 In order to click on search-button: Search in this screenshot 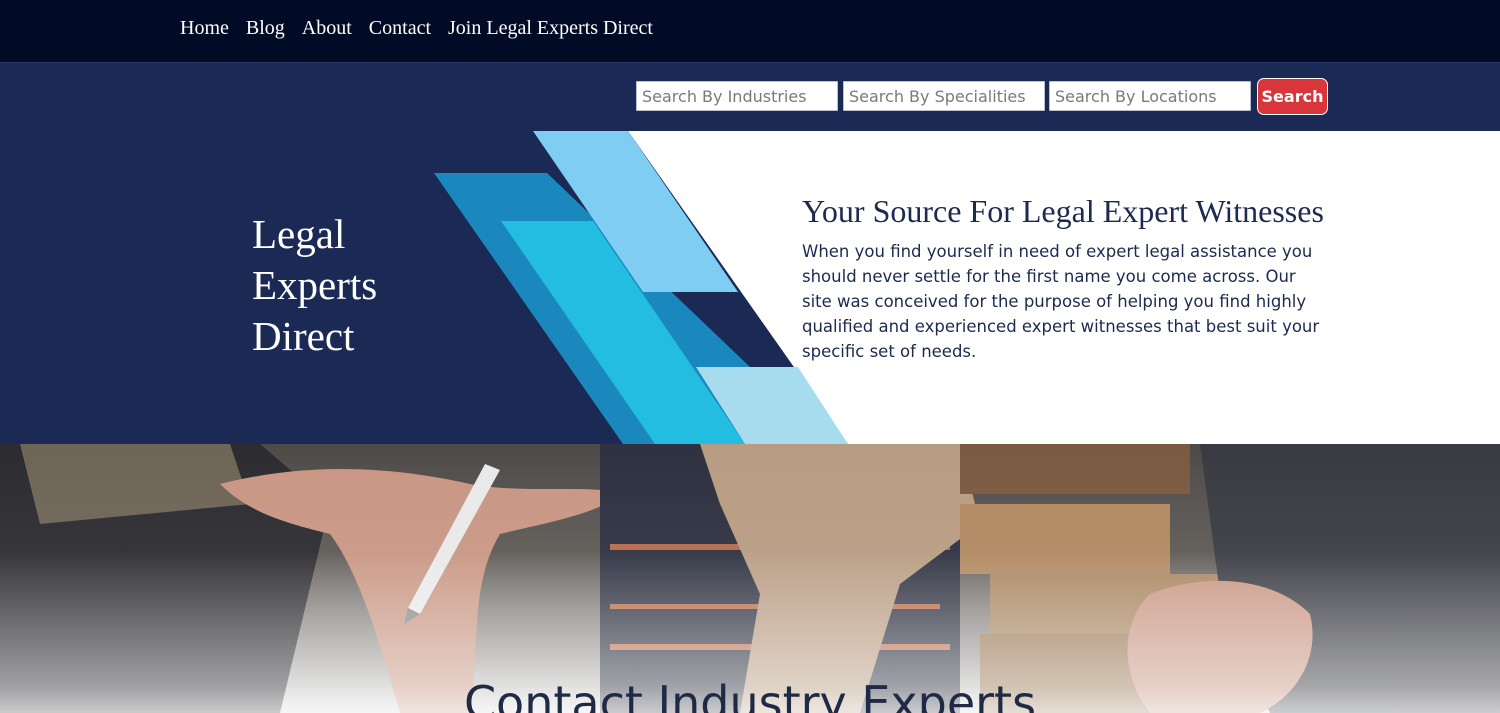, I will do `click(1292, 96)`.